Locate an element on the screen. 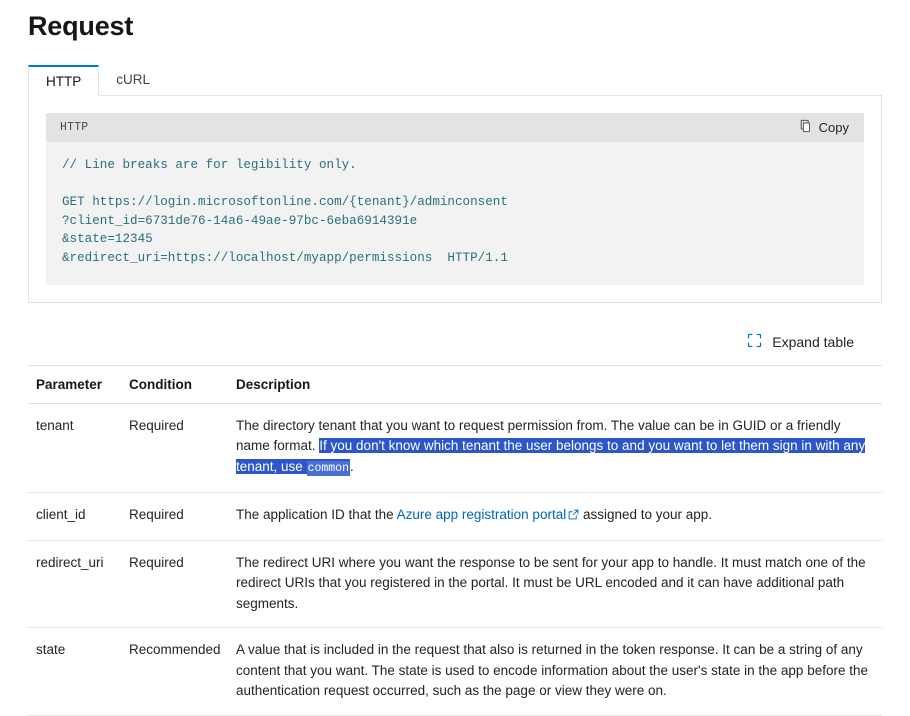 The height and width of the screenshot is (716, 910). table-header-row: Parameter Condition Description is located at coordinates (455, 384).